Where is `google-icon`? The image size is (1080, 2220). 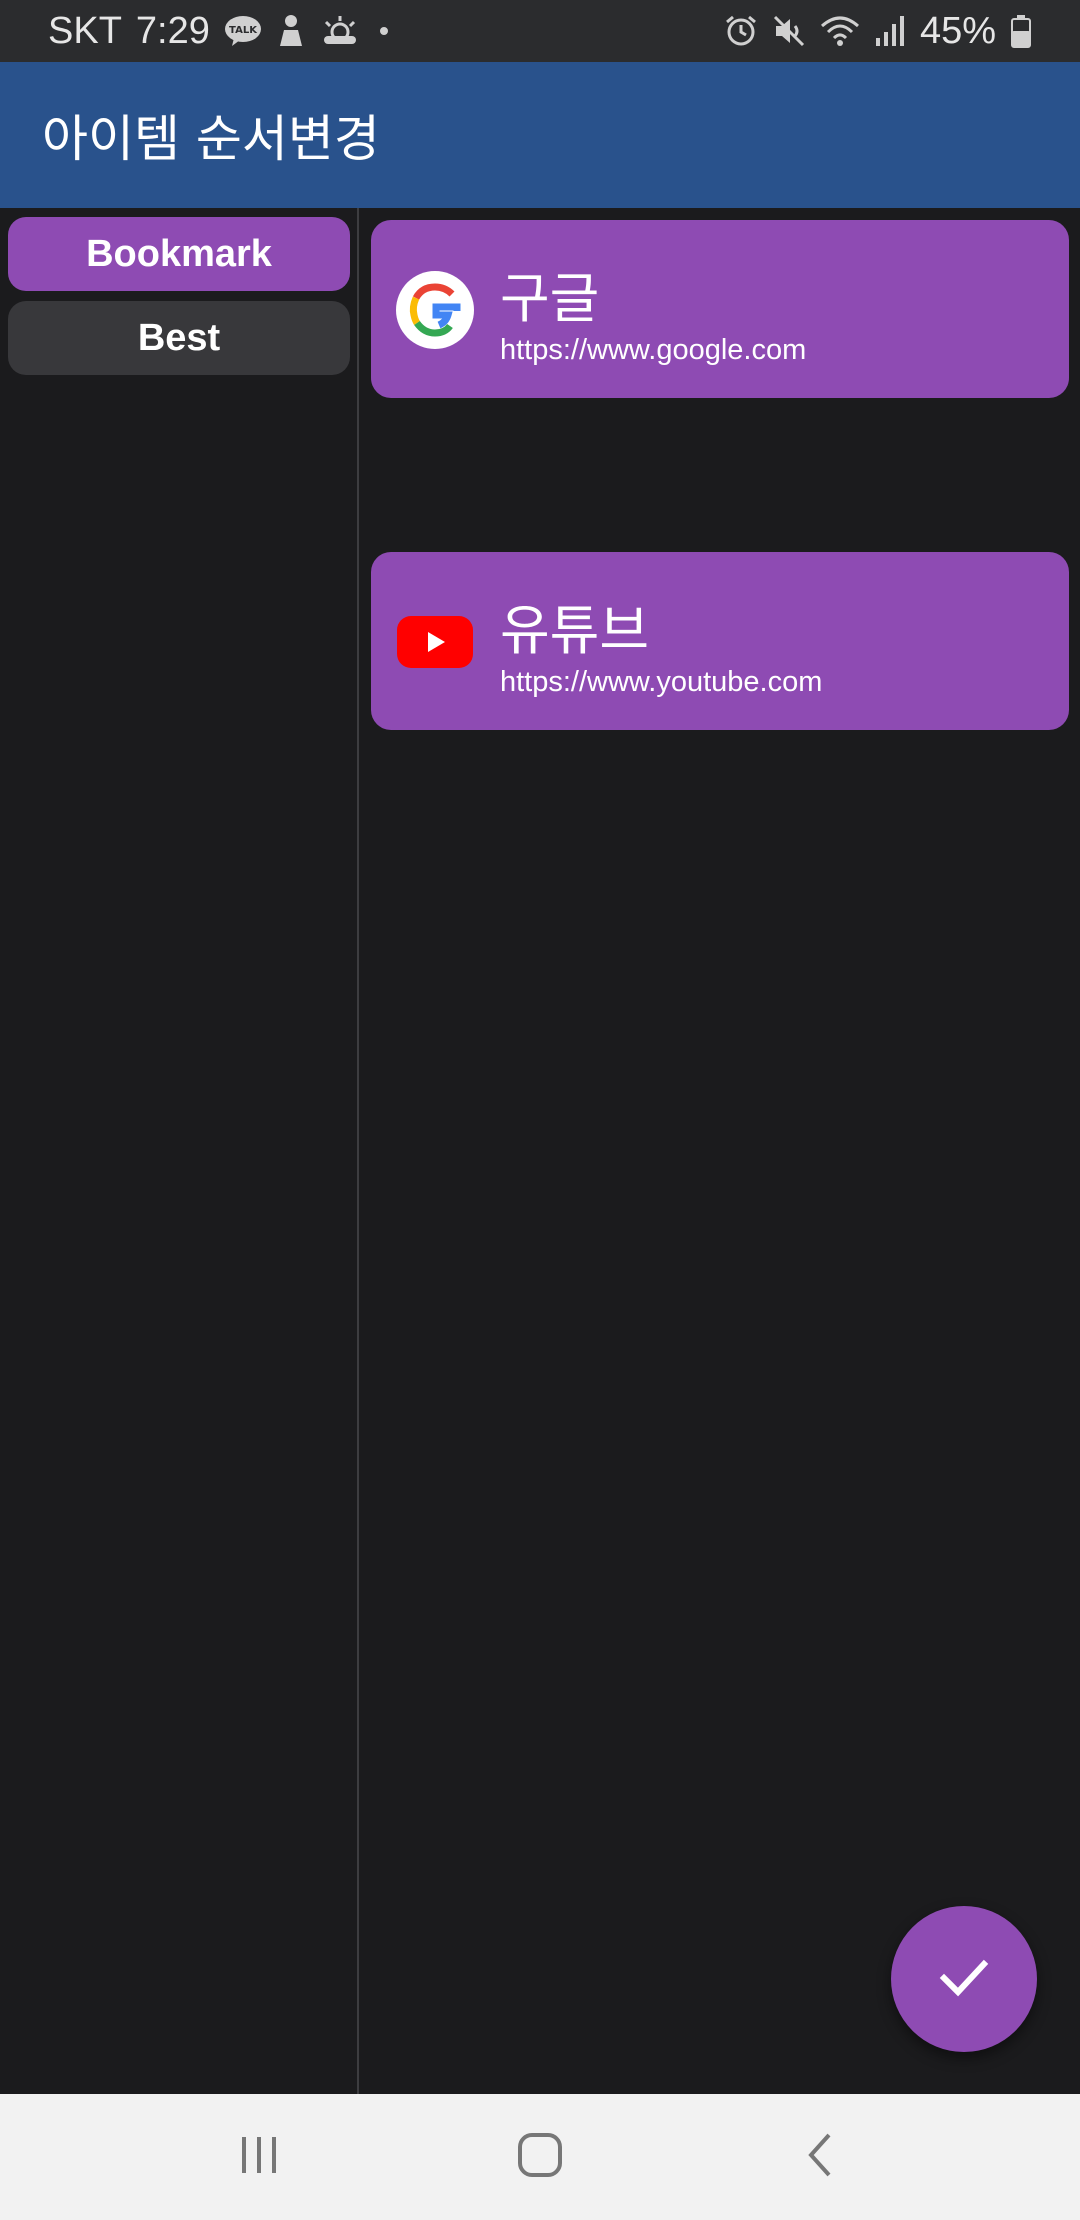
google-icon is located at coordinates (435, 310).